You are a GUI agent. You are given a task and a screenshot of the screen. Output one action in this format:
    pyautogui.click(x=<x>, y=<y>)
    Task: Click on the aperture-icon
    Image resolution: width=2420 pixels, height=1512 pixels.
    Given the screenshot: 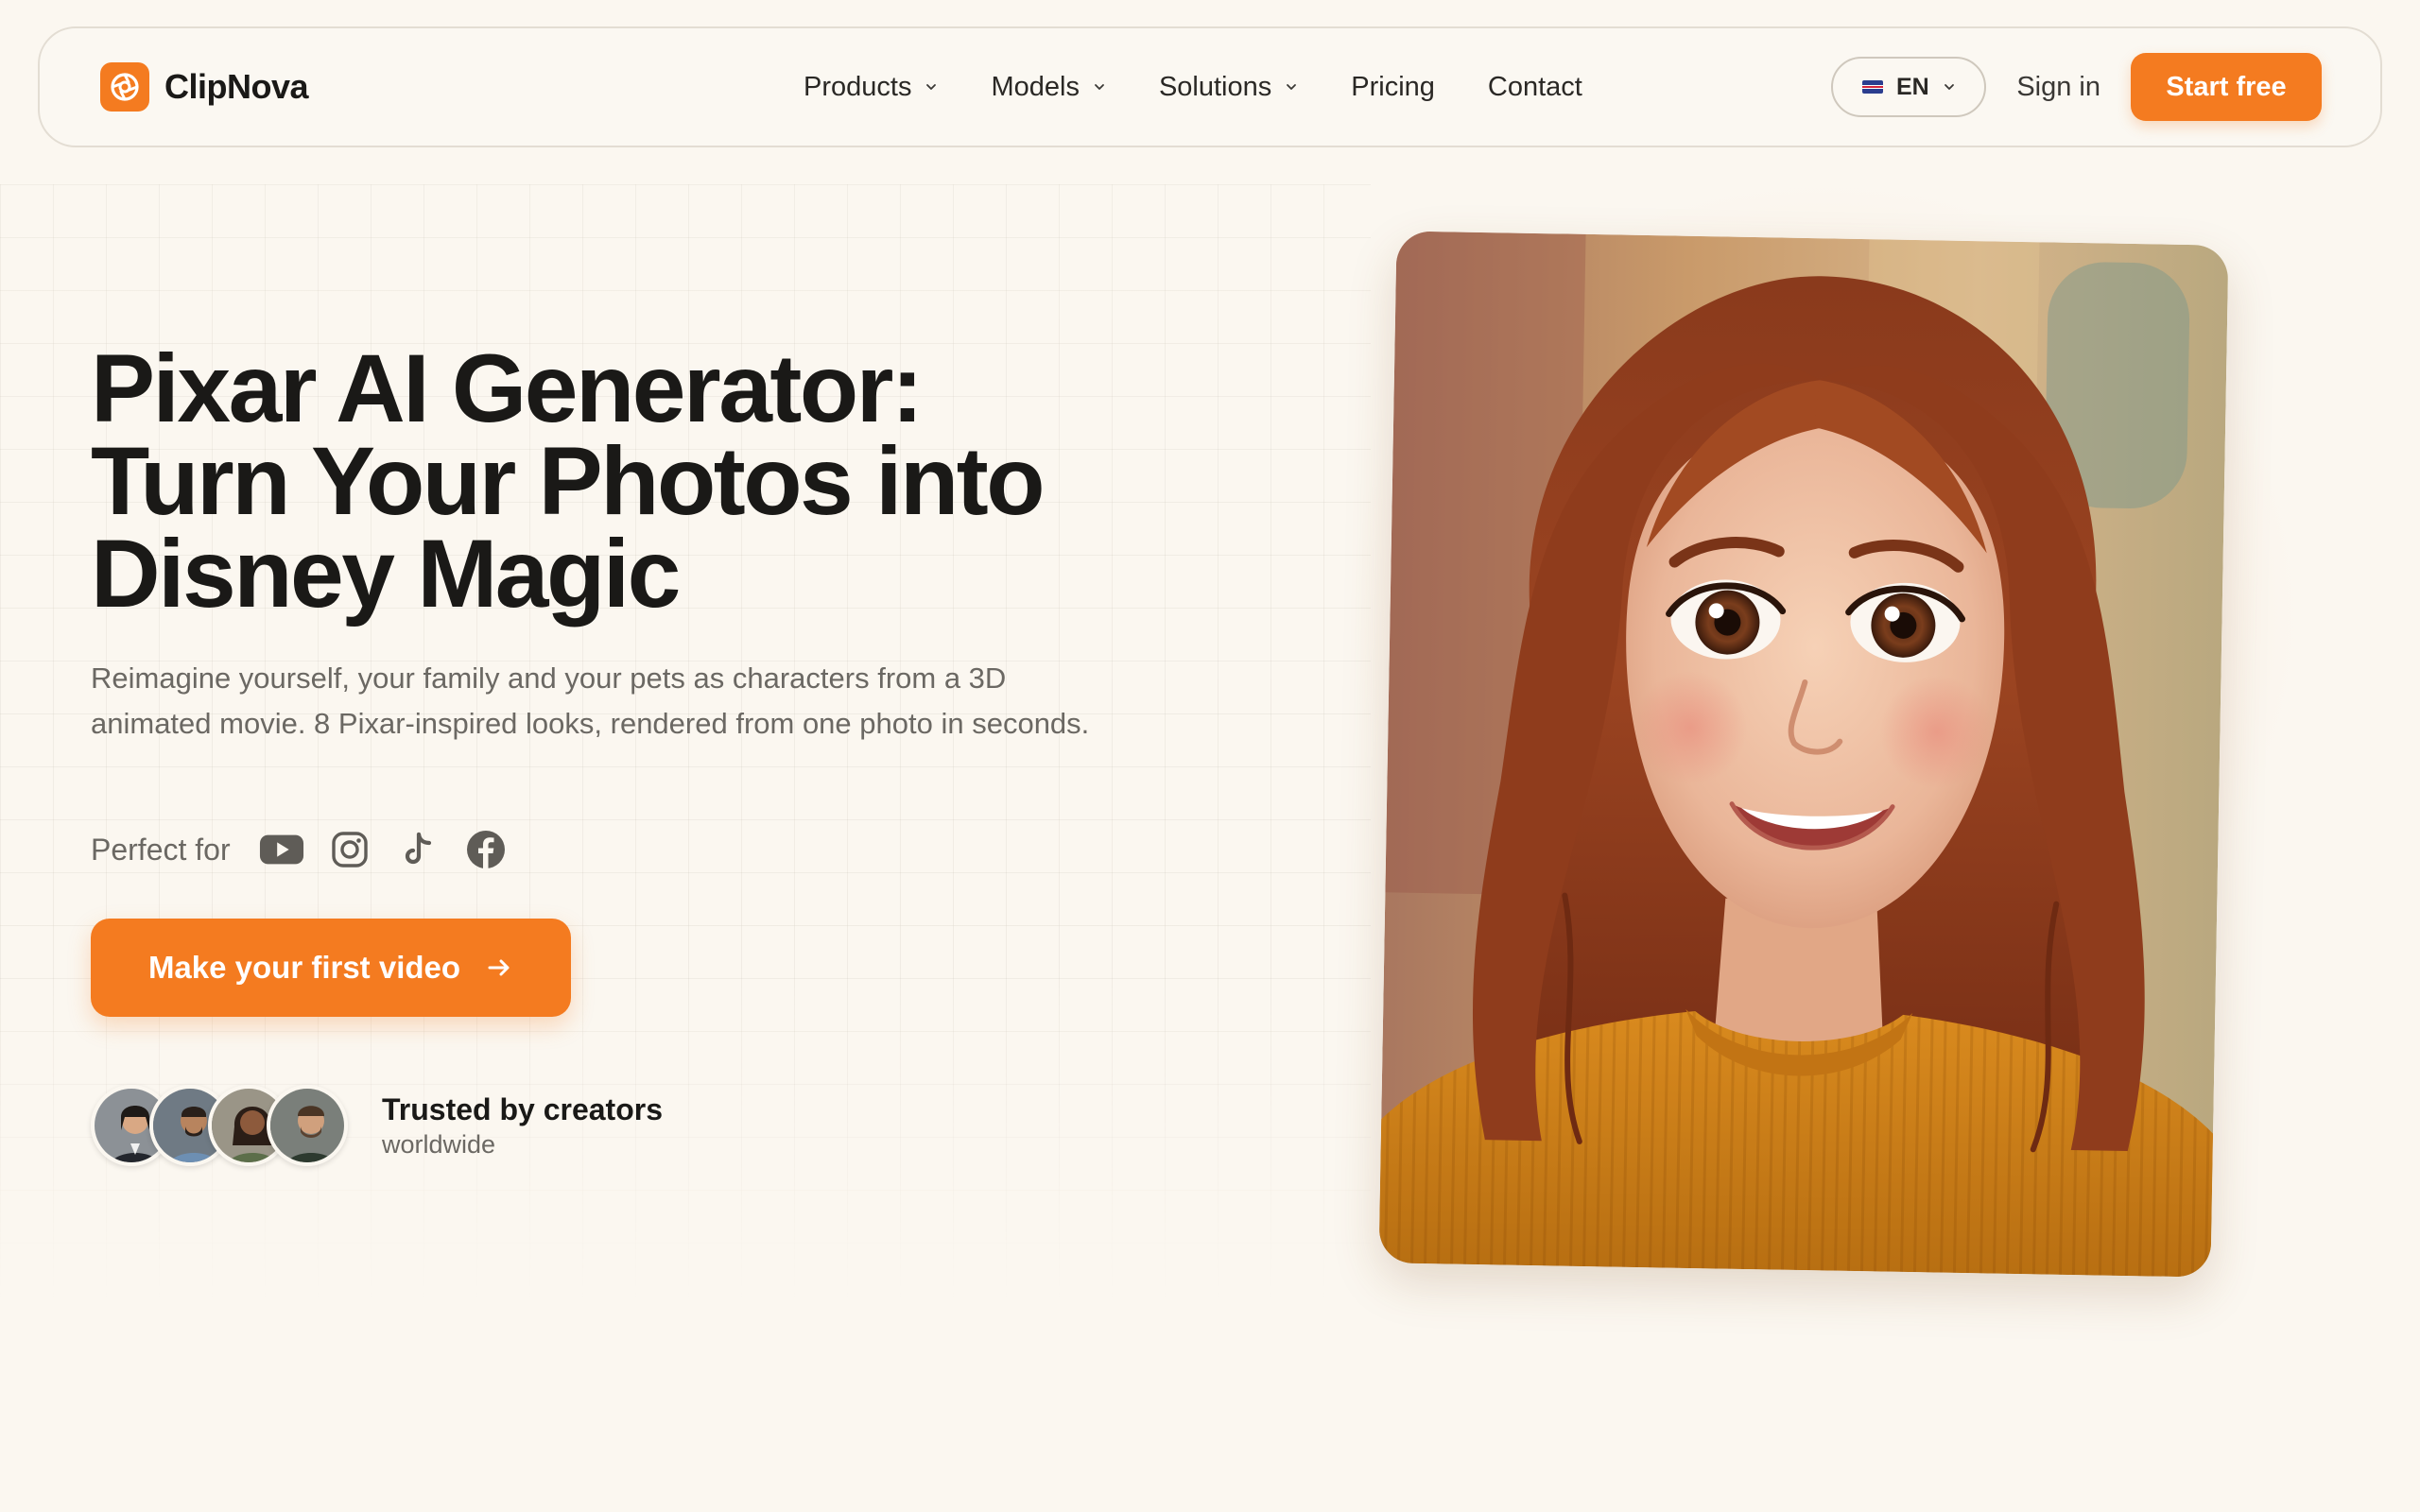 What is the action you would take?
    pyautogui.click(x=124, y=87)
    